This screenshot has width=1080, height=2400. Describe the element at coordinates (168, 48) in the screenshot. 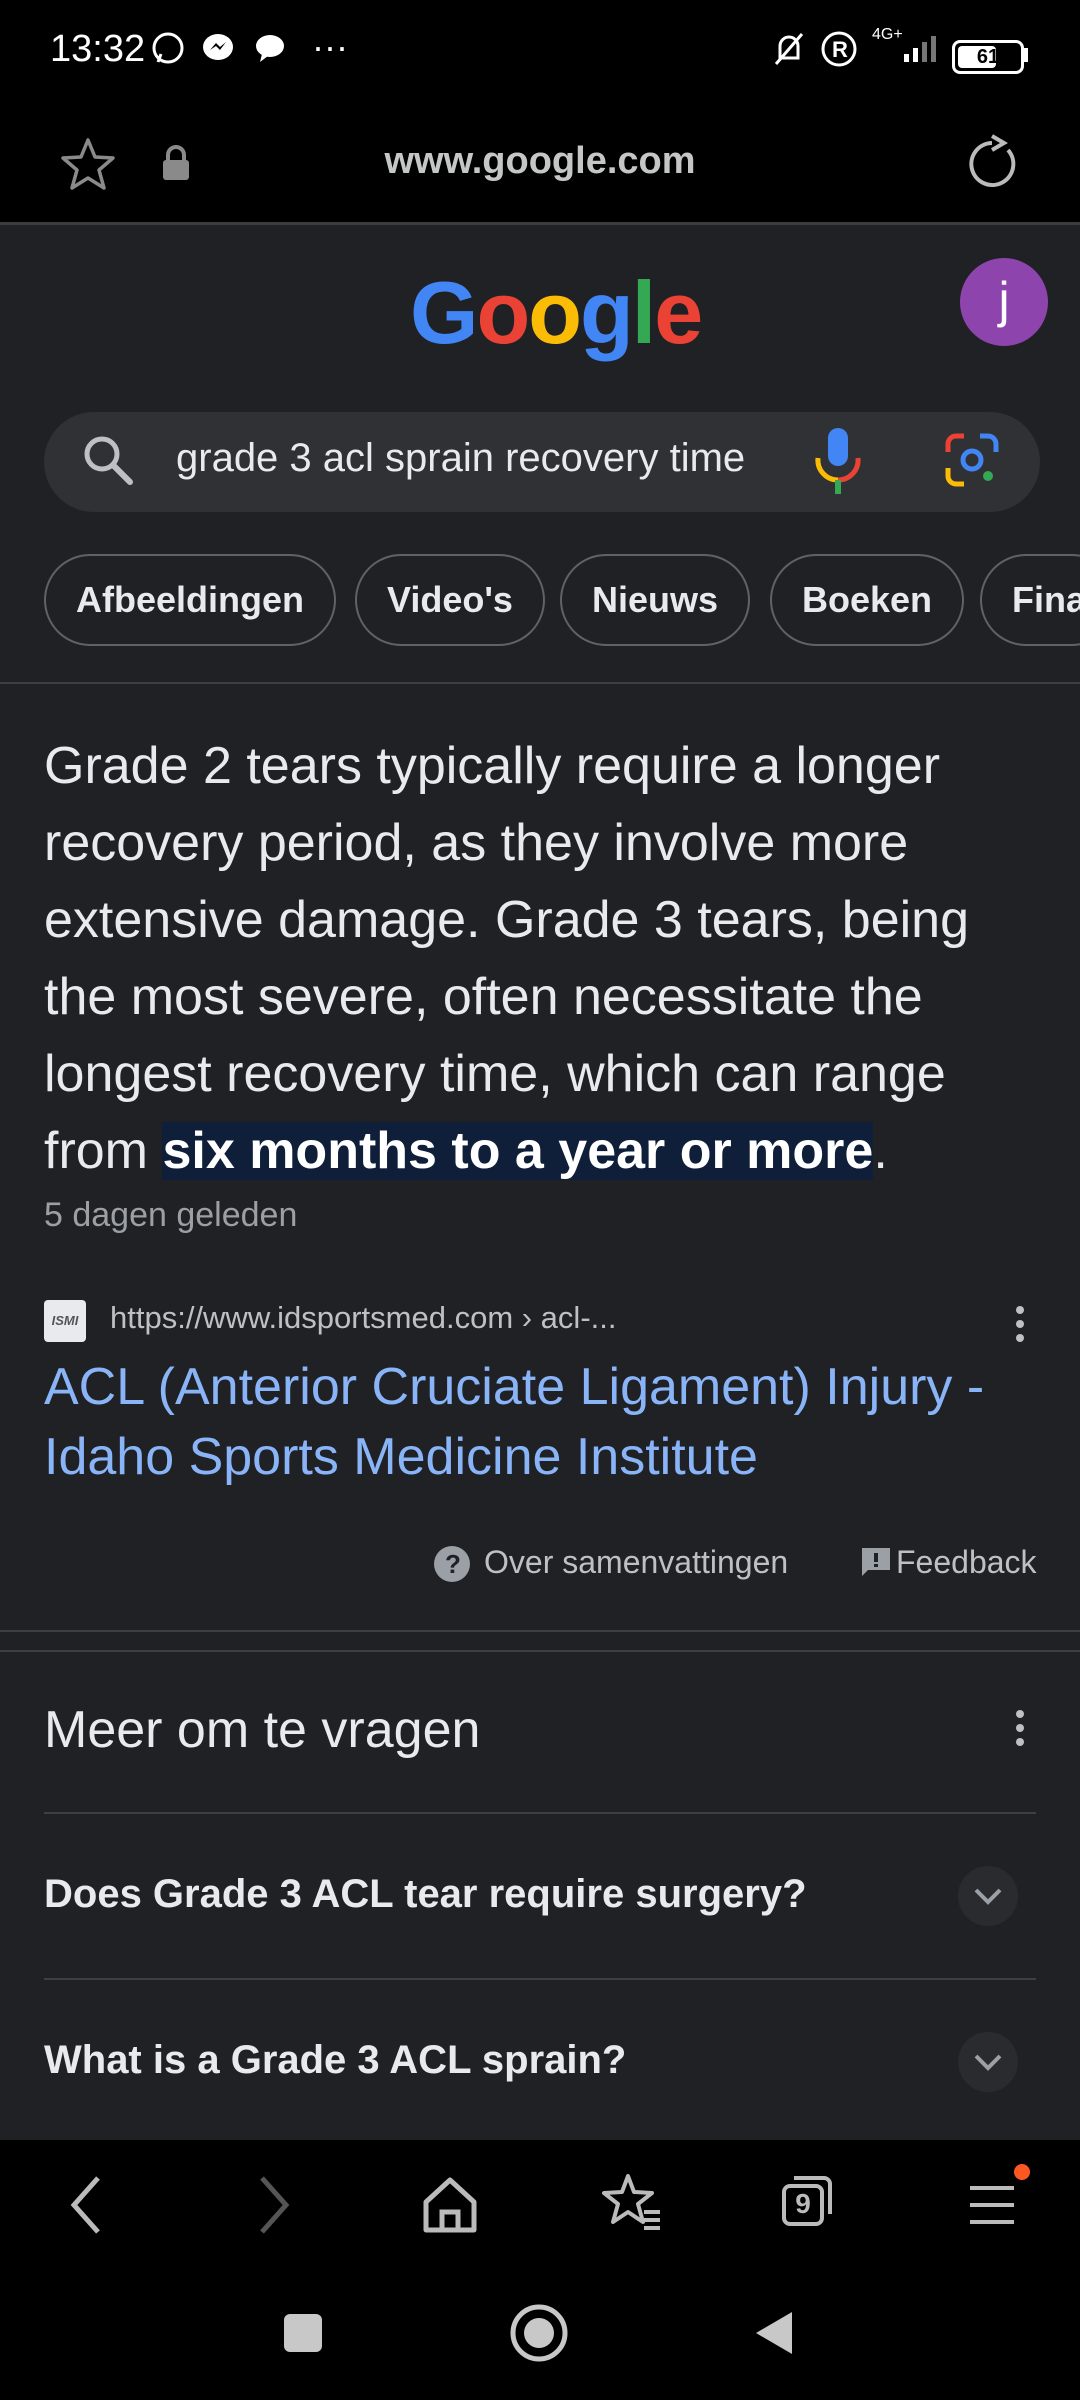

I see `whatsapp-icon` at that location.